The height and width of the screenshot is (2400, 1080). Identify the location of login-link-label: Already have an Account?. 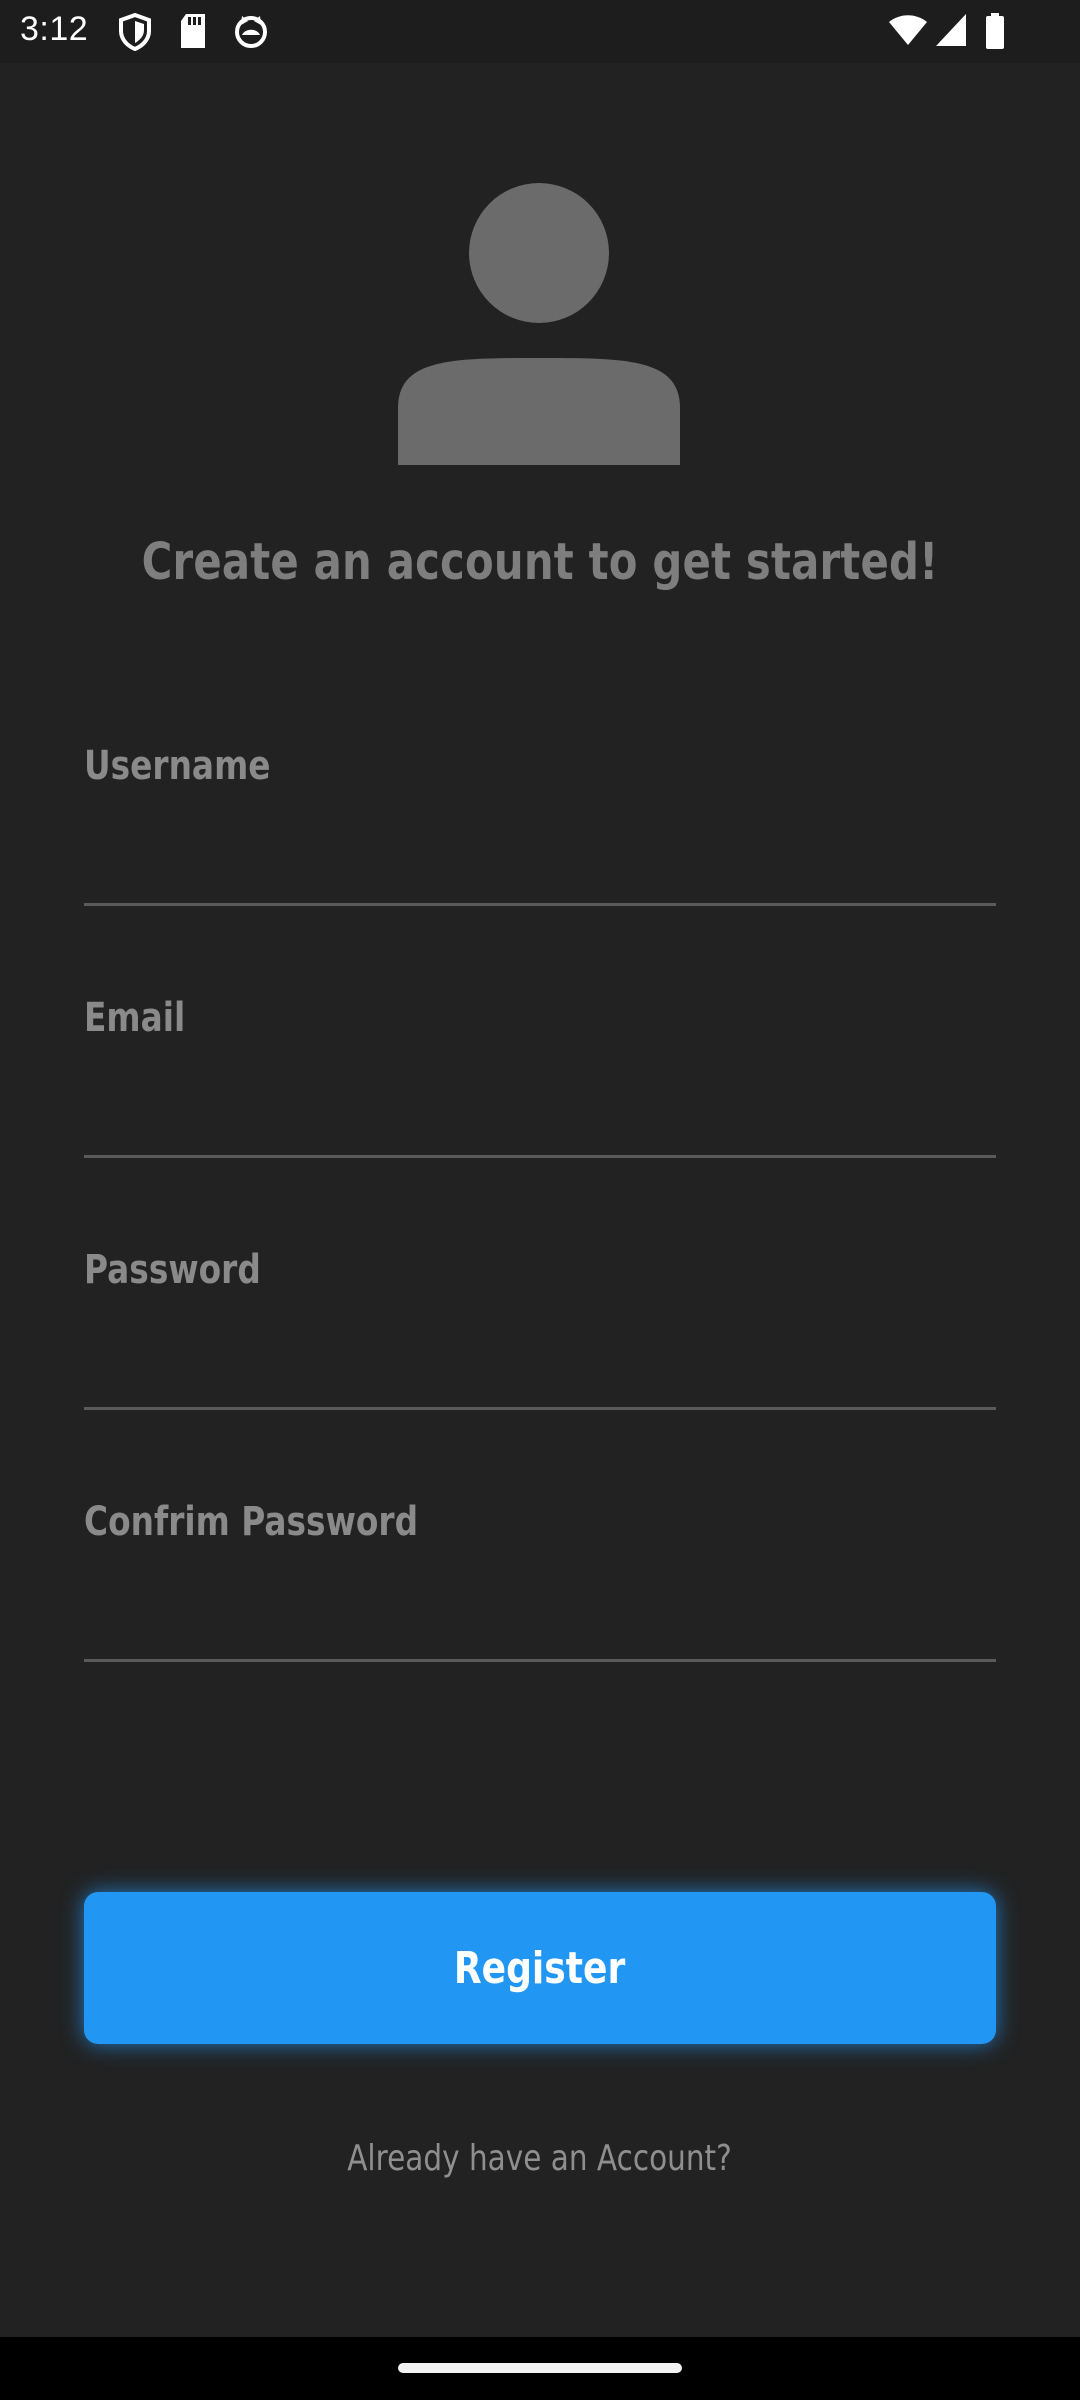
(540, 2158).